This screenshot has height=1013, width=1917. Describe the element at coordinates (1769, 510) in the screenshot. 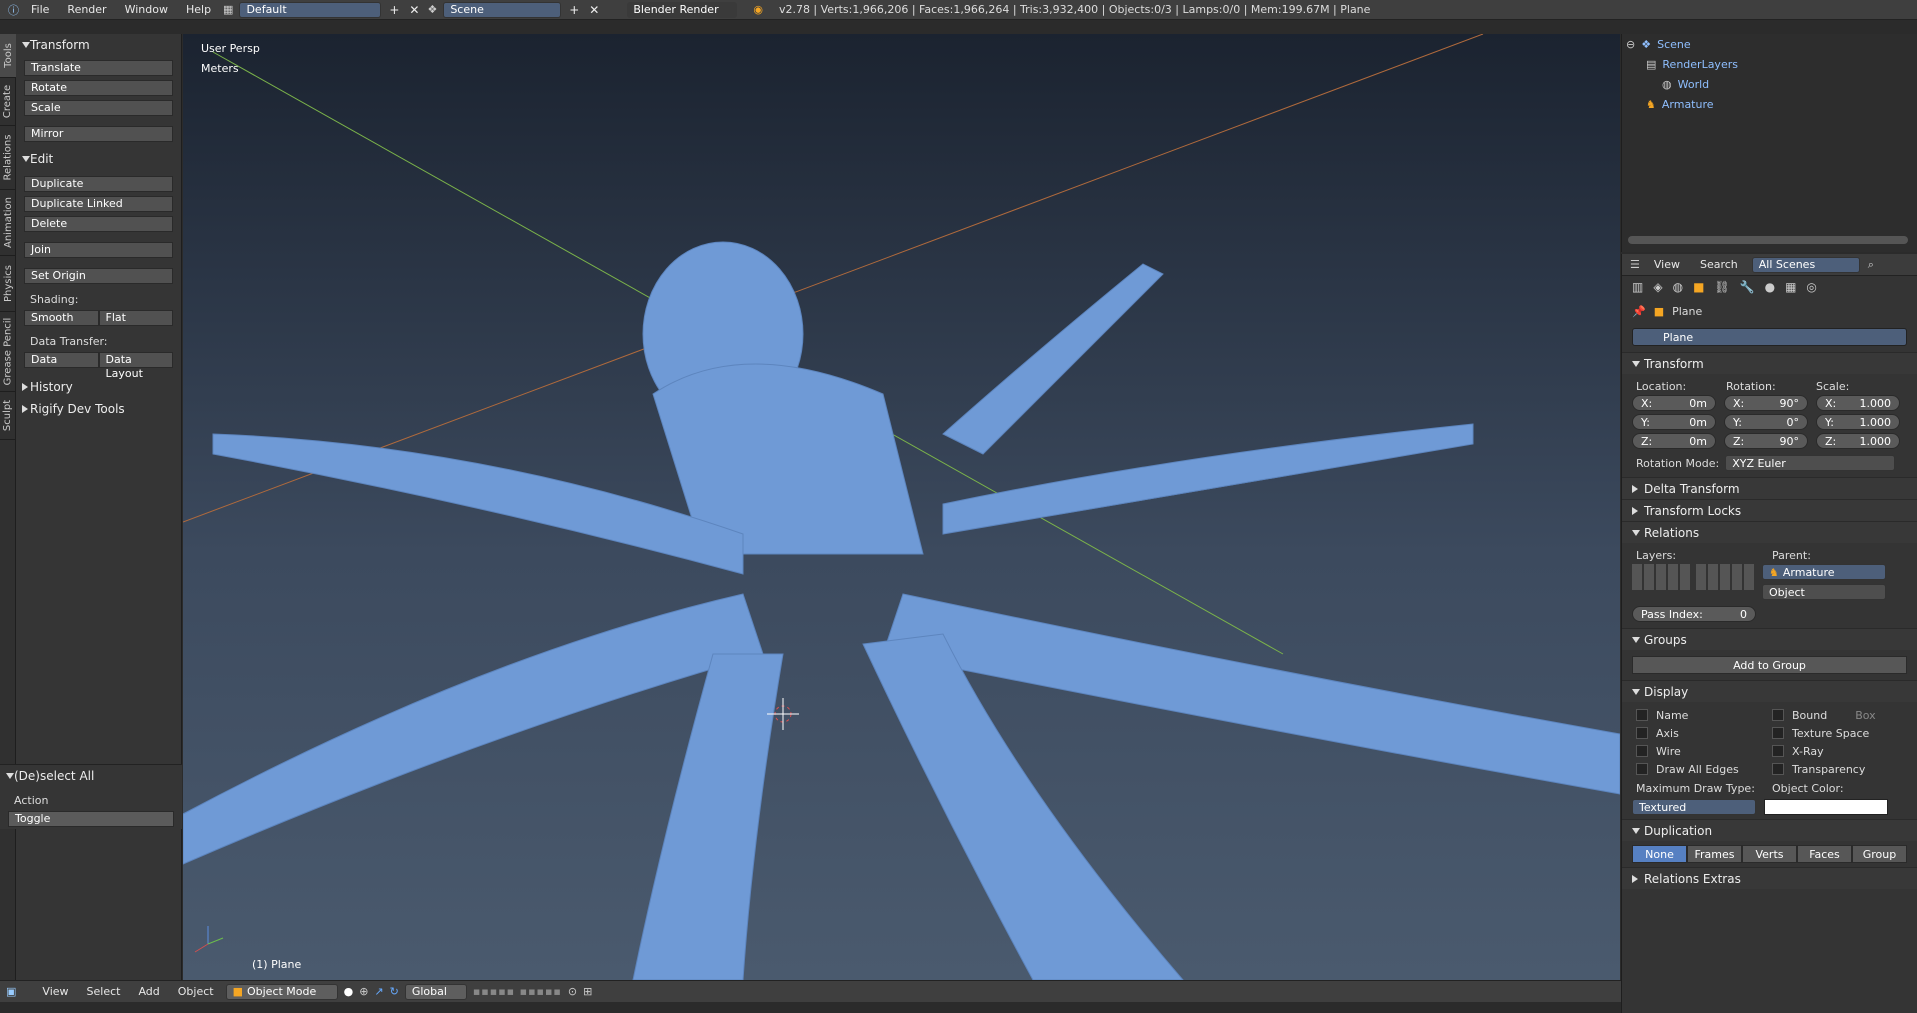

I see `transform-locks-header: Transform Locks` at that location.